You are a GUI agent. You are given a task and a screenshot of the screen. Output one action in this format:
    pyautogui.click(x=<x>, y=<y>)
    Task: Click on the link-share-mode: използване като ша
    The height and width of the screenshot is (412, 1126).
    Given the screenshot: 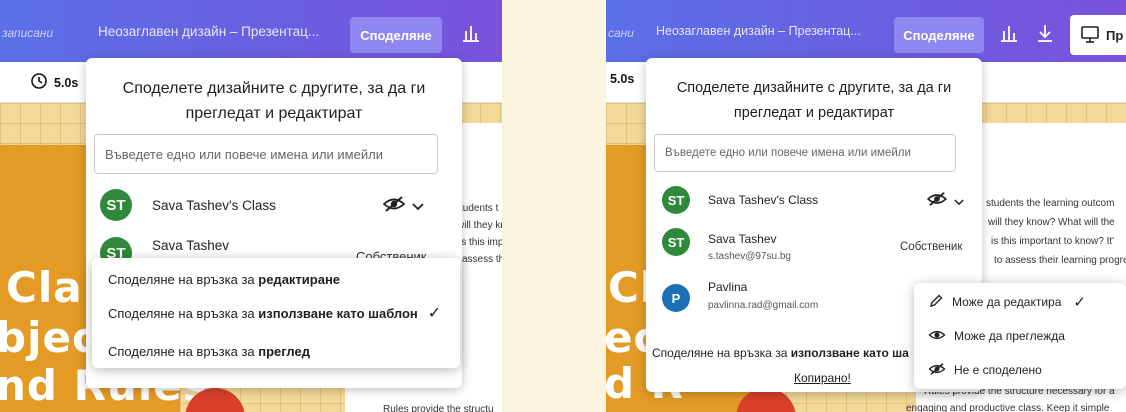 What is the action you would take?
    pyautogui.click(x=849, y=353)
    